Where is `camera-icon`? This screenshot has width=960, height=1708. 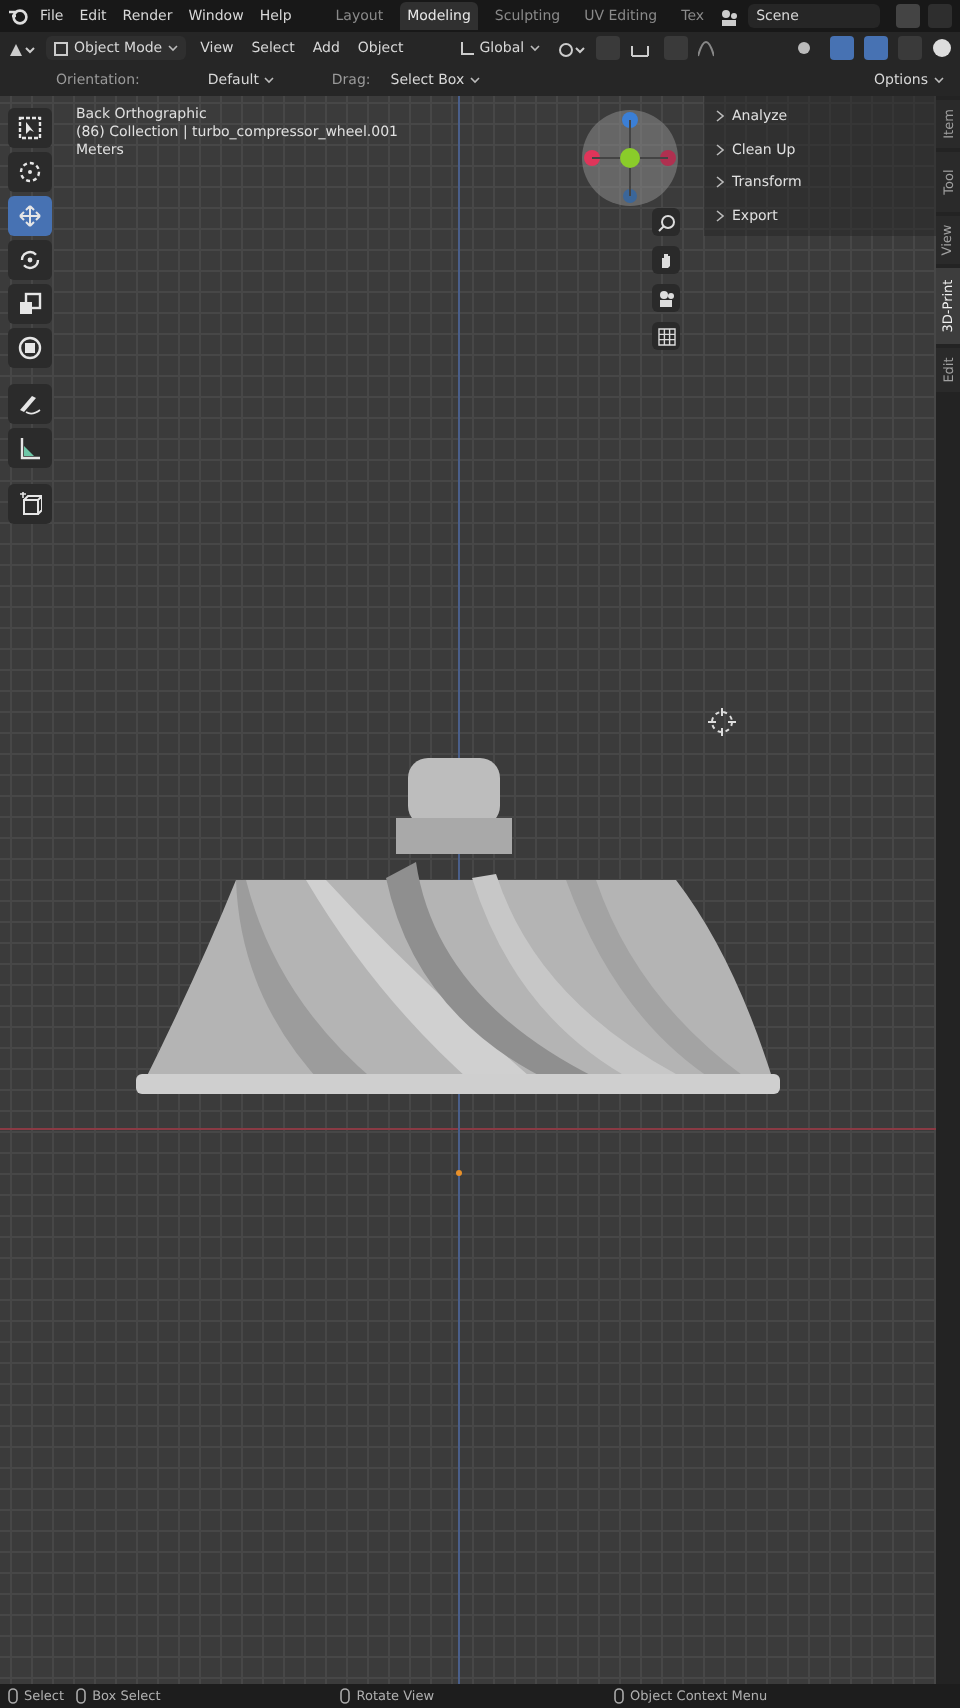 camera-icon is located at coordinates (666, 298).